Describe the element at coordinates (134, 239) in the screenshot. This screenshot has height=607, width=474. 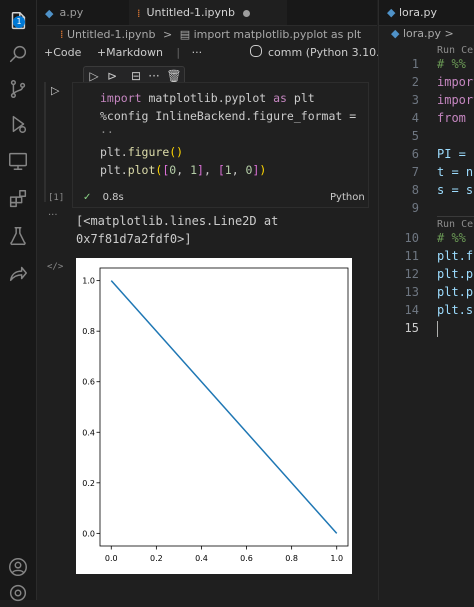
I see `output-line-2: 0x7f81d7a2fdf0>]` at that location.